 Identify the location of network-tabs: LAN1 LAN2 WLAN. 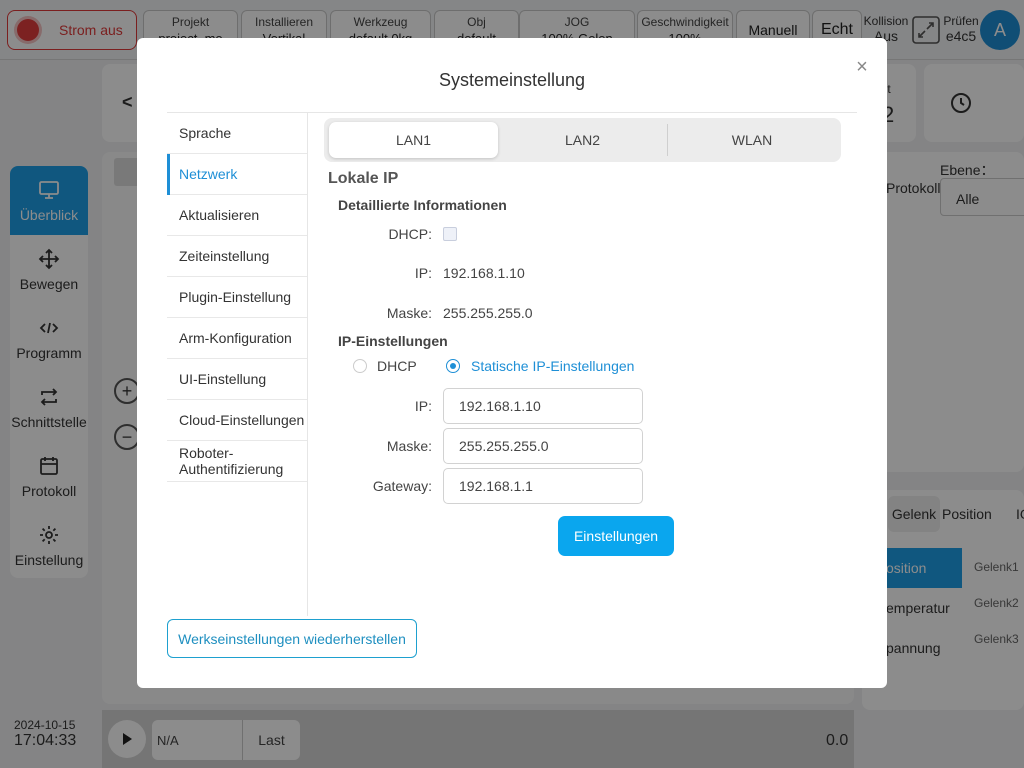
(582, 140).